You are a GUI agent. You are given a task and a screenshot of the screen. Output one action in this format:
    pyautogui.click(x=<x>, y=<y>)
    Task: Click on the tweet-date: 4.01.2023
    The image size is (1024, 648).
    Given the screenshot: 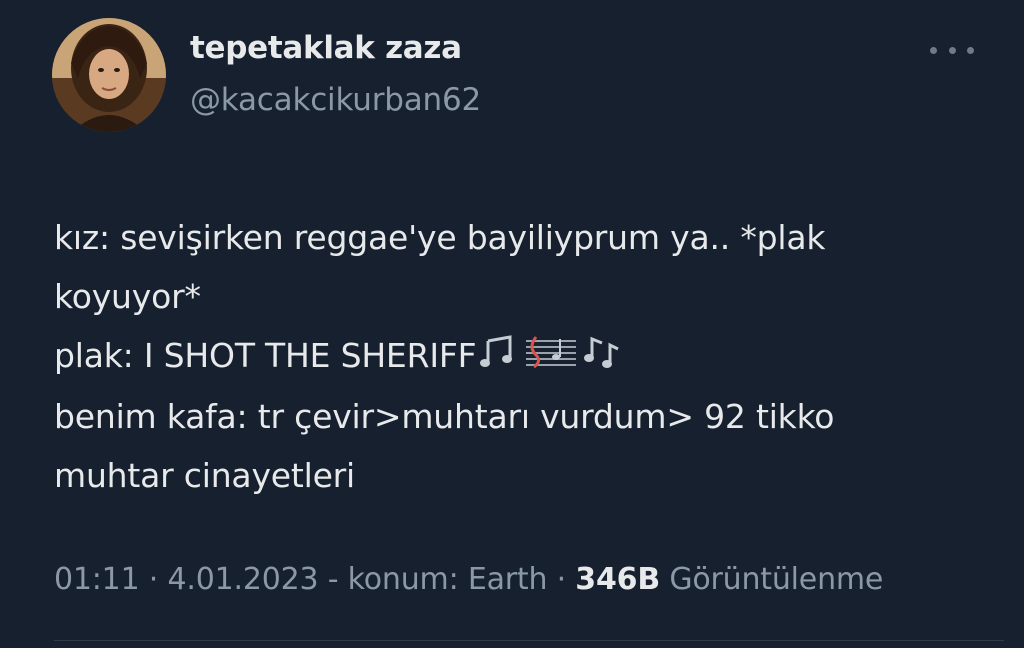 What is the action you would take?
    pyautogui.click(x=242, y=579)
    